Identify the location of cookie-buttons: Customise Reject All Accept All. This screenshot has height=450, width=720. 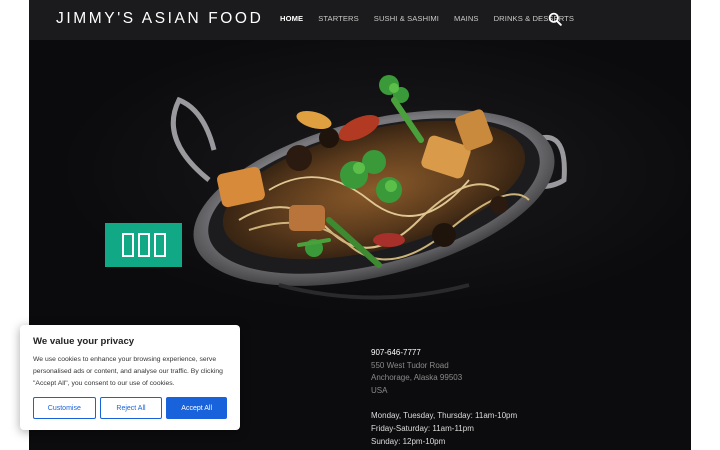
(130, 408).